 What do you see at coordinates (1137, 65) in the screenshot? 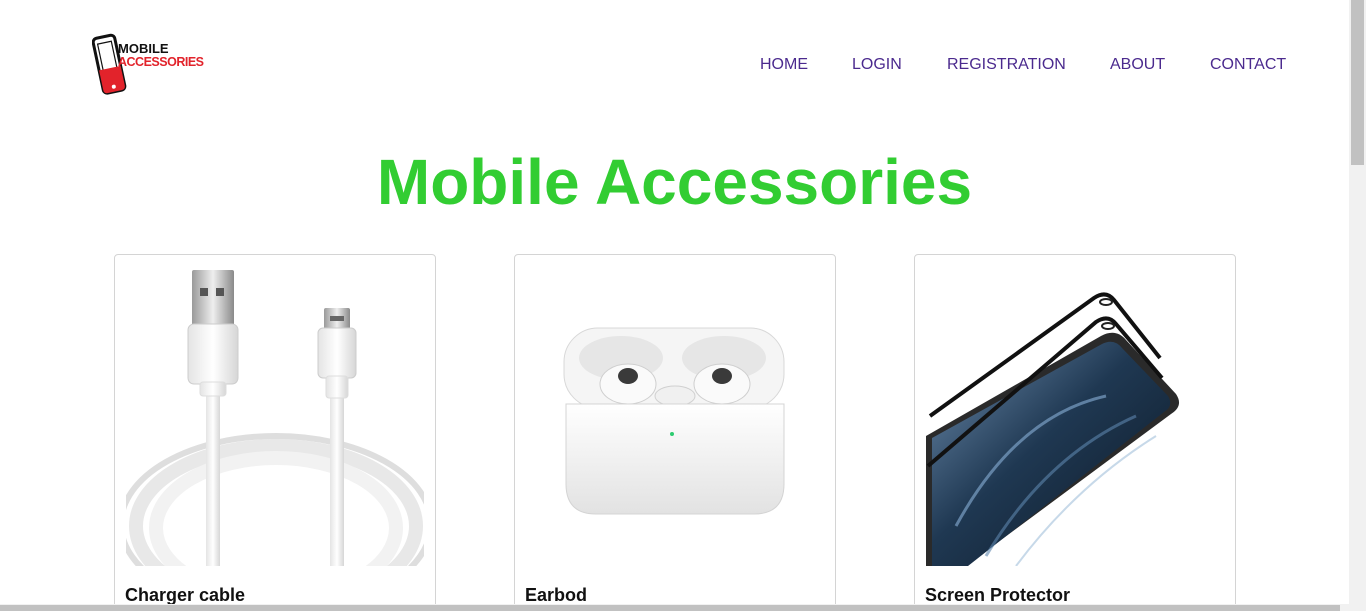
I see `nav-about: ABOUT` at bounding box center [1137, 65].